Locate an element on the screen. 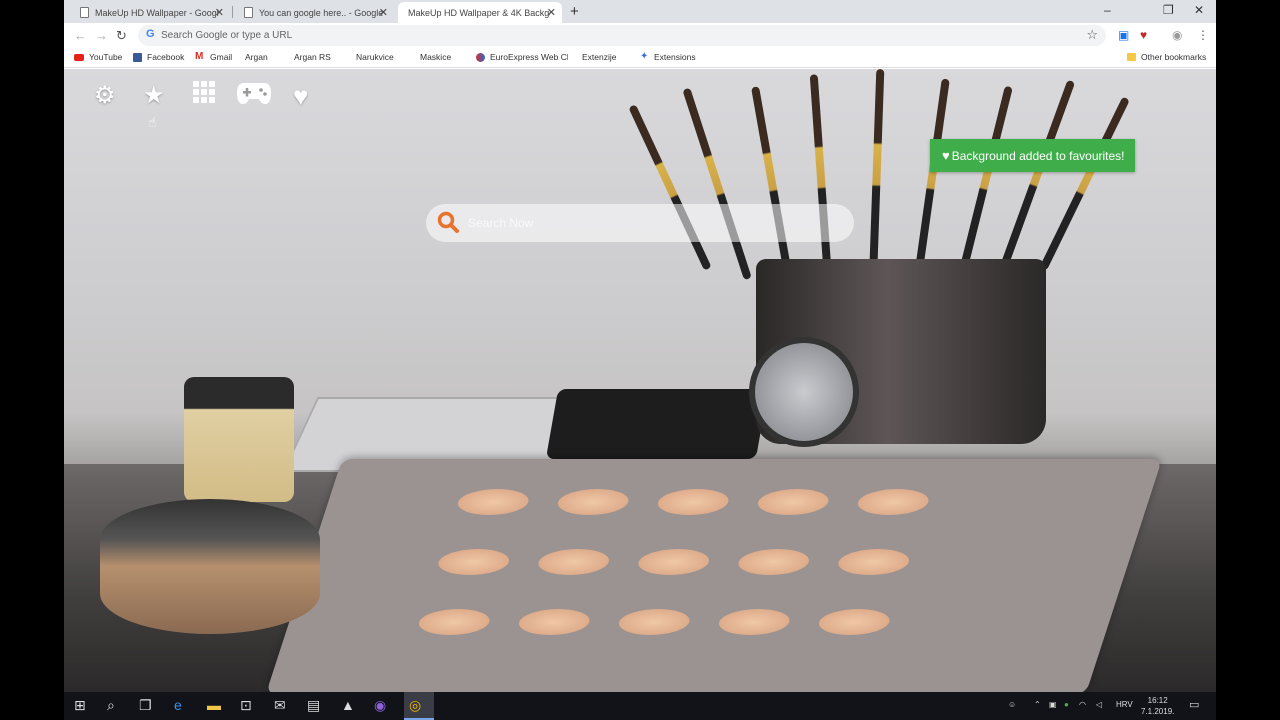  new-tab-button: + is located at coordinates (574, 11).